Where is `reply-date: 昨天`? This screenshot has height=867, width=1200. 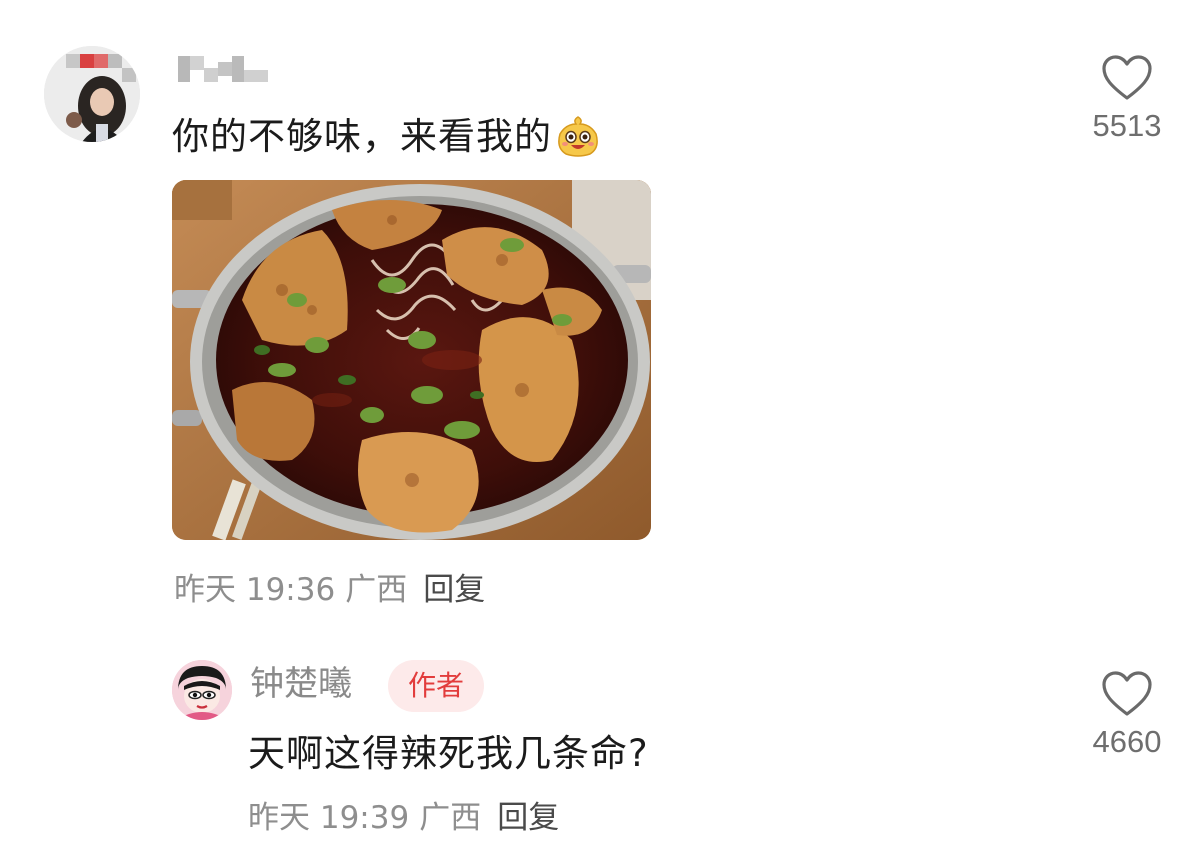 reply-date: 昨天 is located at coordinates (279, 818).